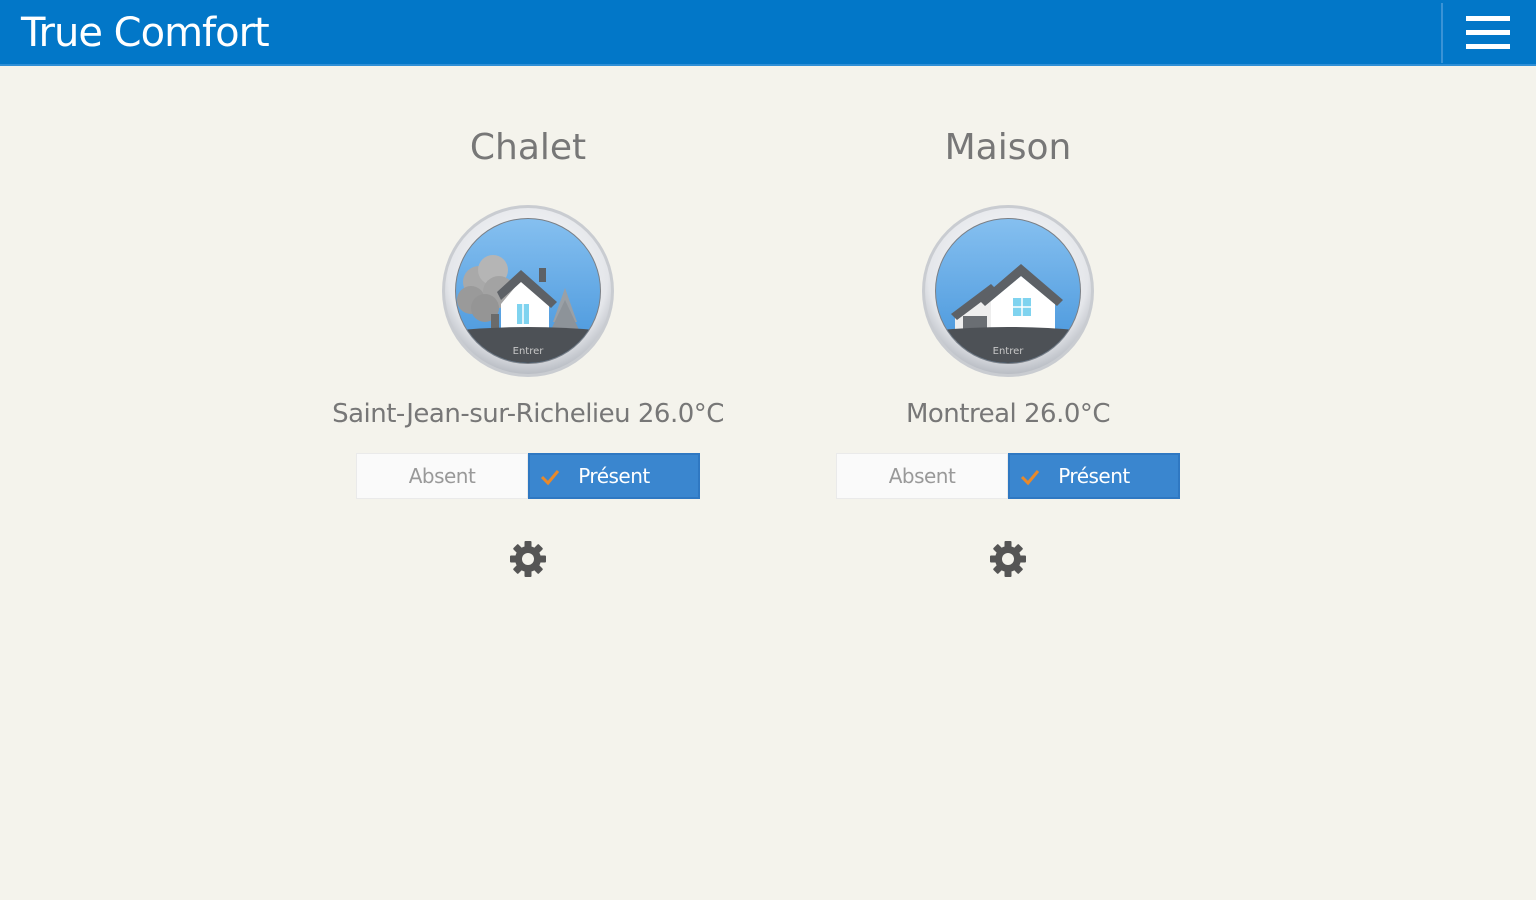 The width and height of the screenshot is (1536, 900). I want to click on enter-chalet-button: Entrer, so click(528, 291).